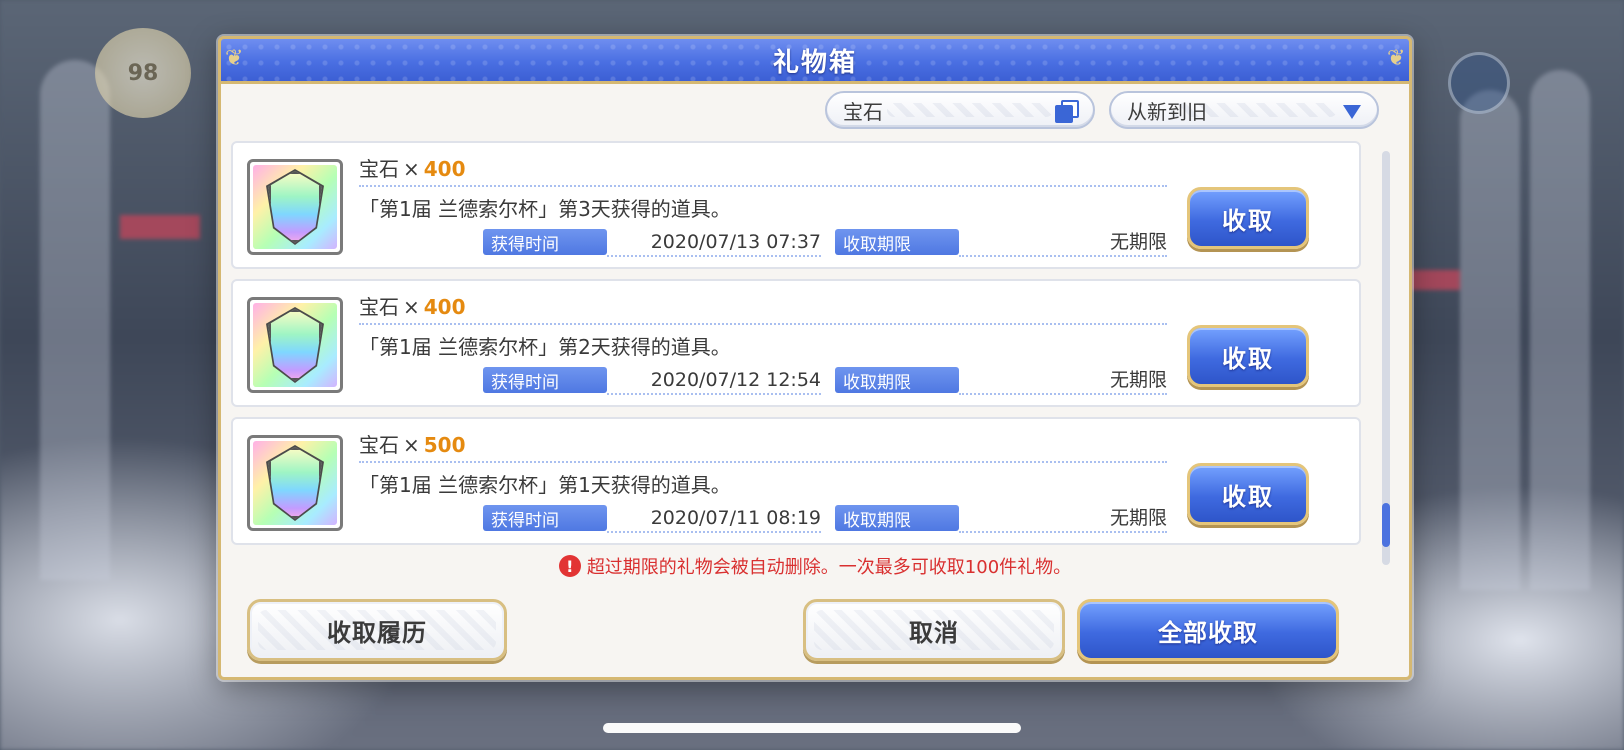 This screenshot has width=1624, height=750. What do you see at coordinates (812, 728) in the screenshot?
I see `home-indicator` at bounding box center [812, 728].